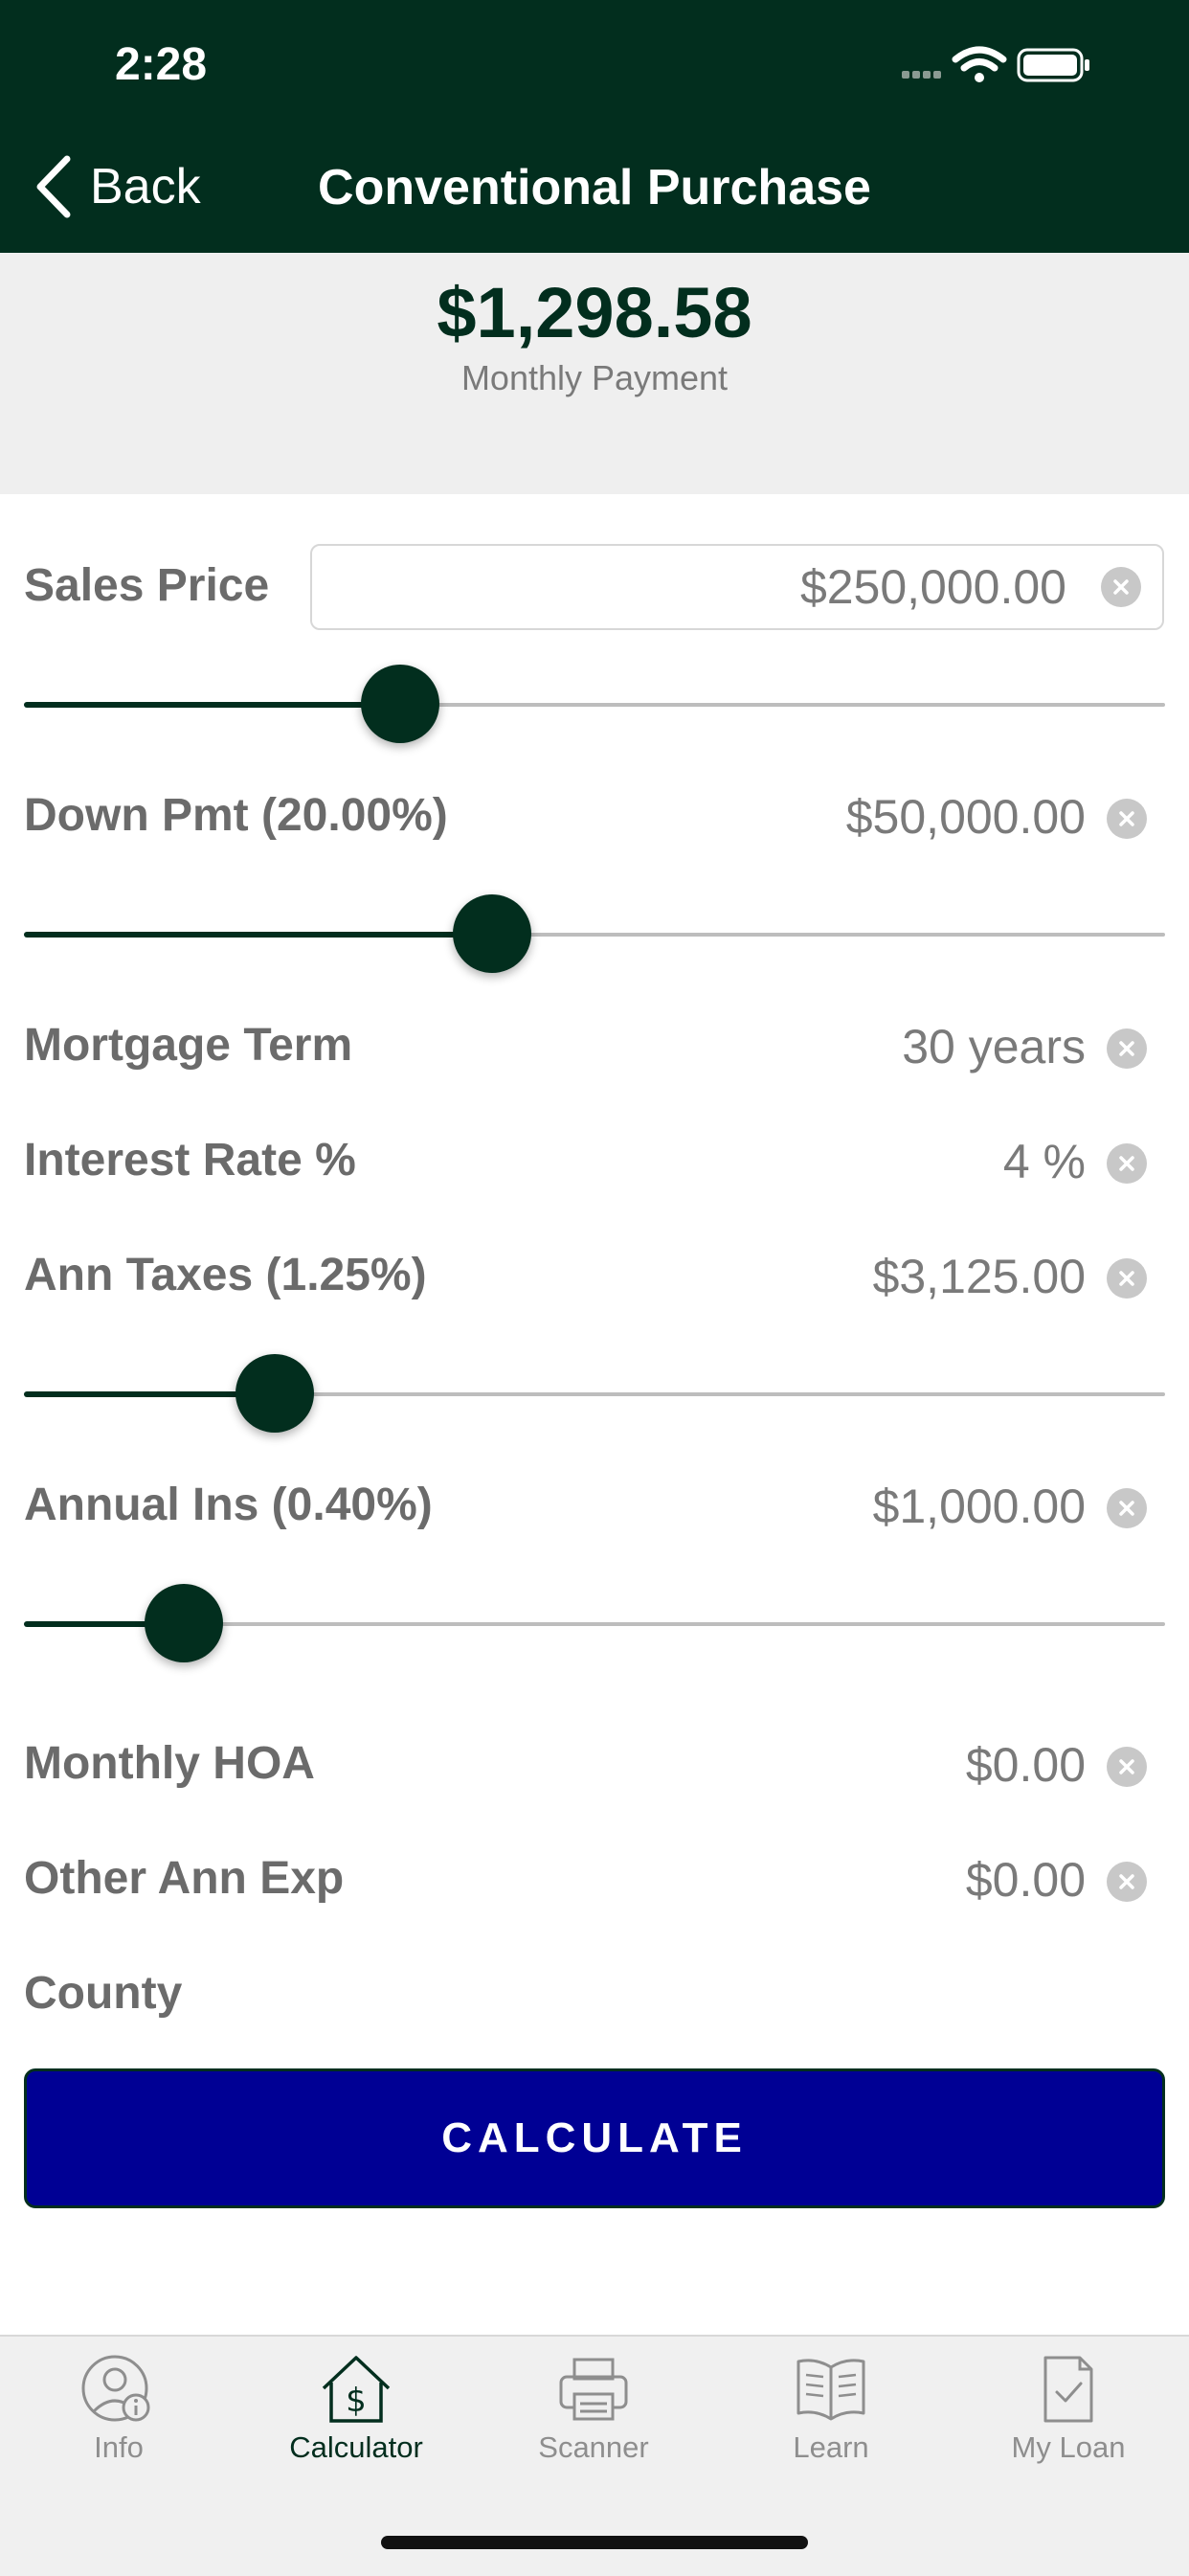 The height and width of the screenshot is (2576, 1189). What do you see at coordinates (994, 1046) in the screenshot?
I see `mortgage-term-value: 30 years` at bounding box center [994, 1046].